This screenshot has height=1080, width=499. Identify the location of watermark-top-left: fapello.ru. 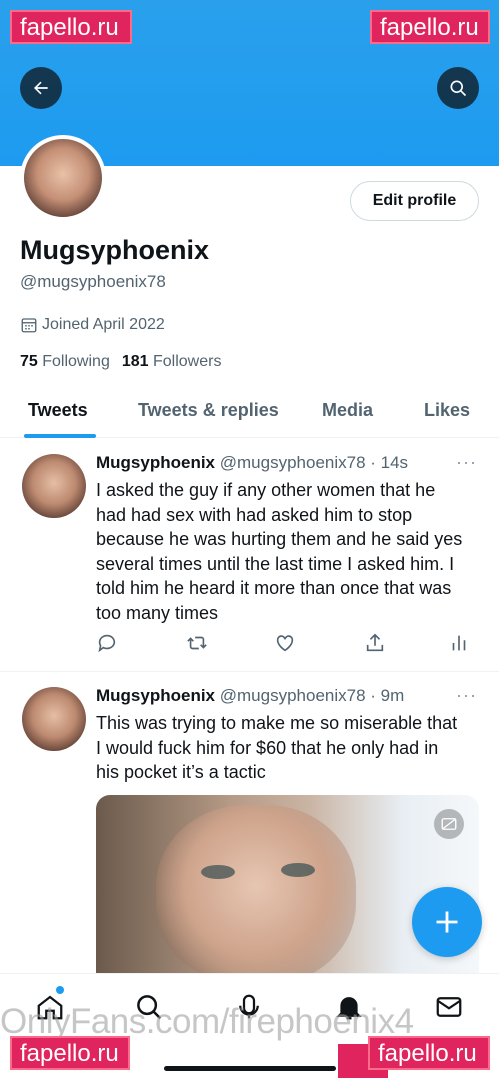
(71, 27).